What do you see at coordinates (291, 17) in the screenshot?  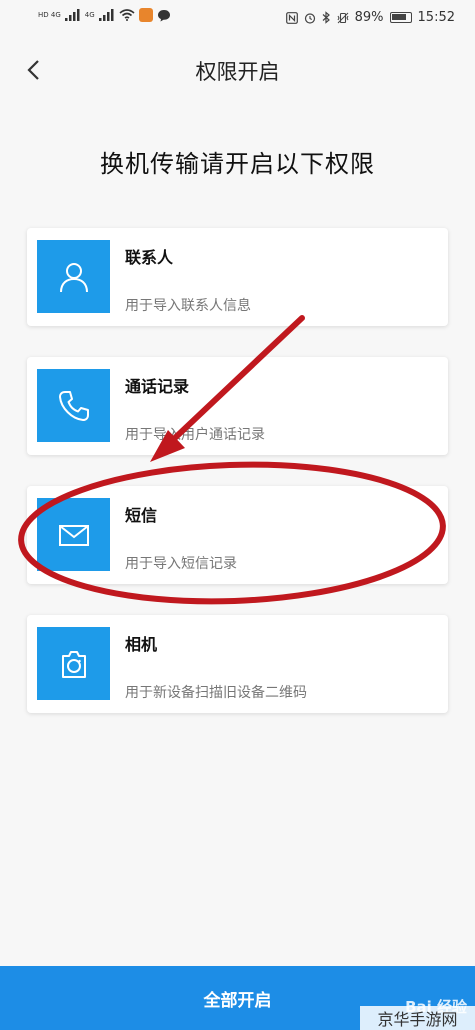 I see `nfc-icon` at bounding box center [291, 17].